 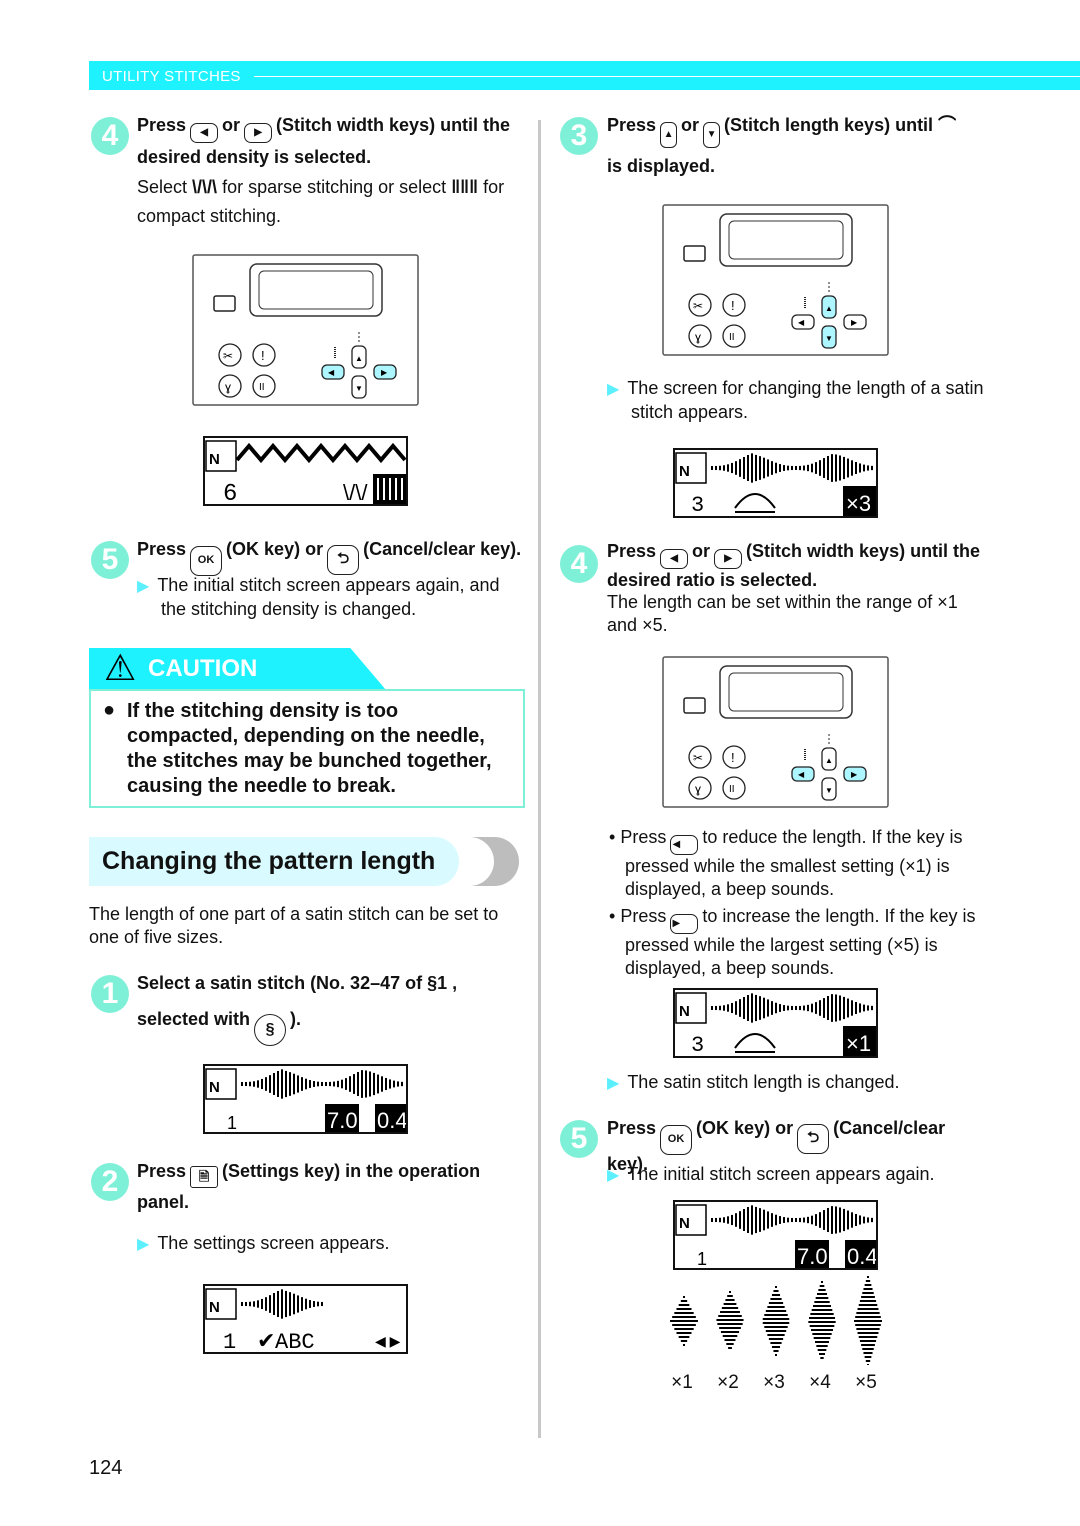 I want to click on text: panel., so click(x=163, y=1202).